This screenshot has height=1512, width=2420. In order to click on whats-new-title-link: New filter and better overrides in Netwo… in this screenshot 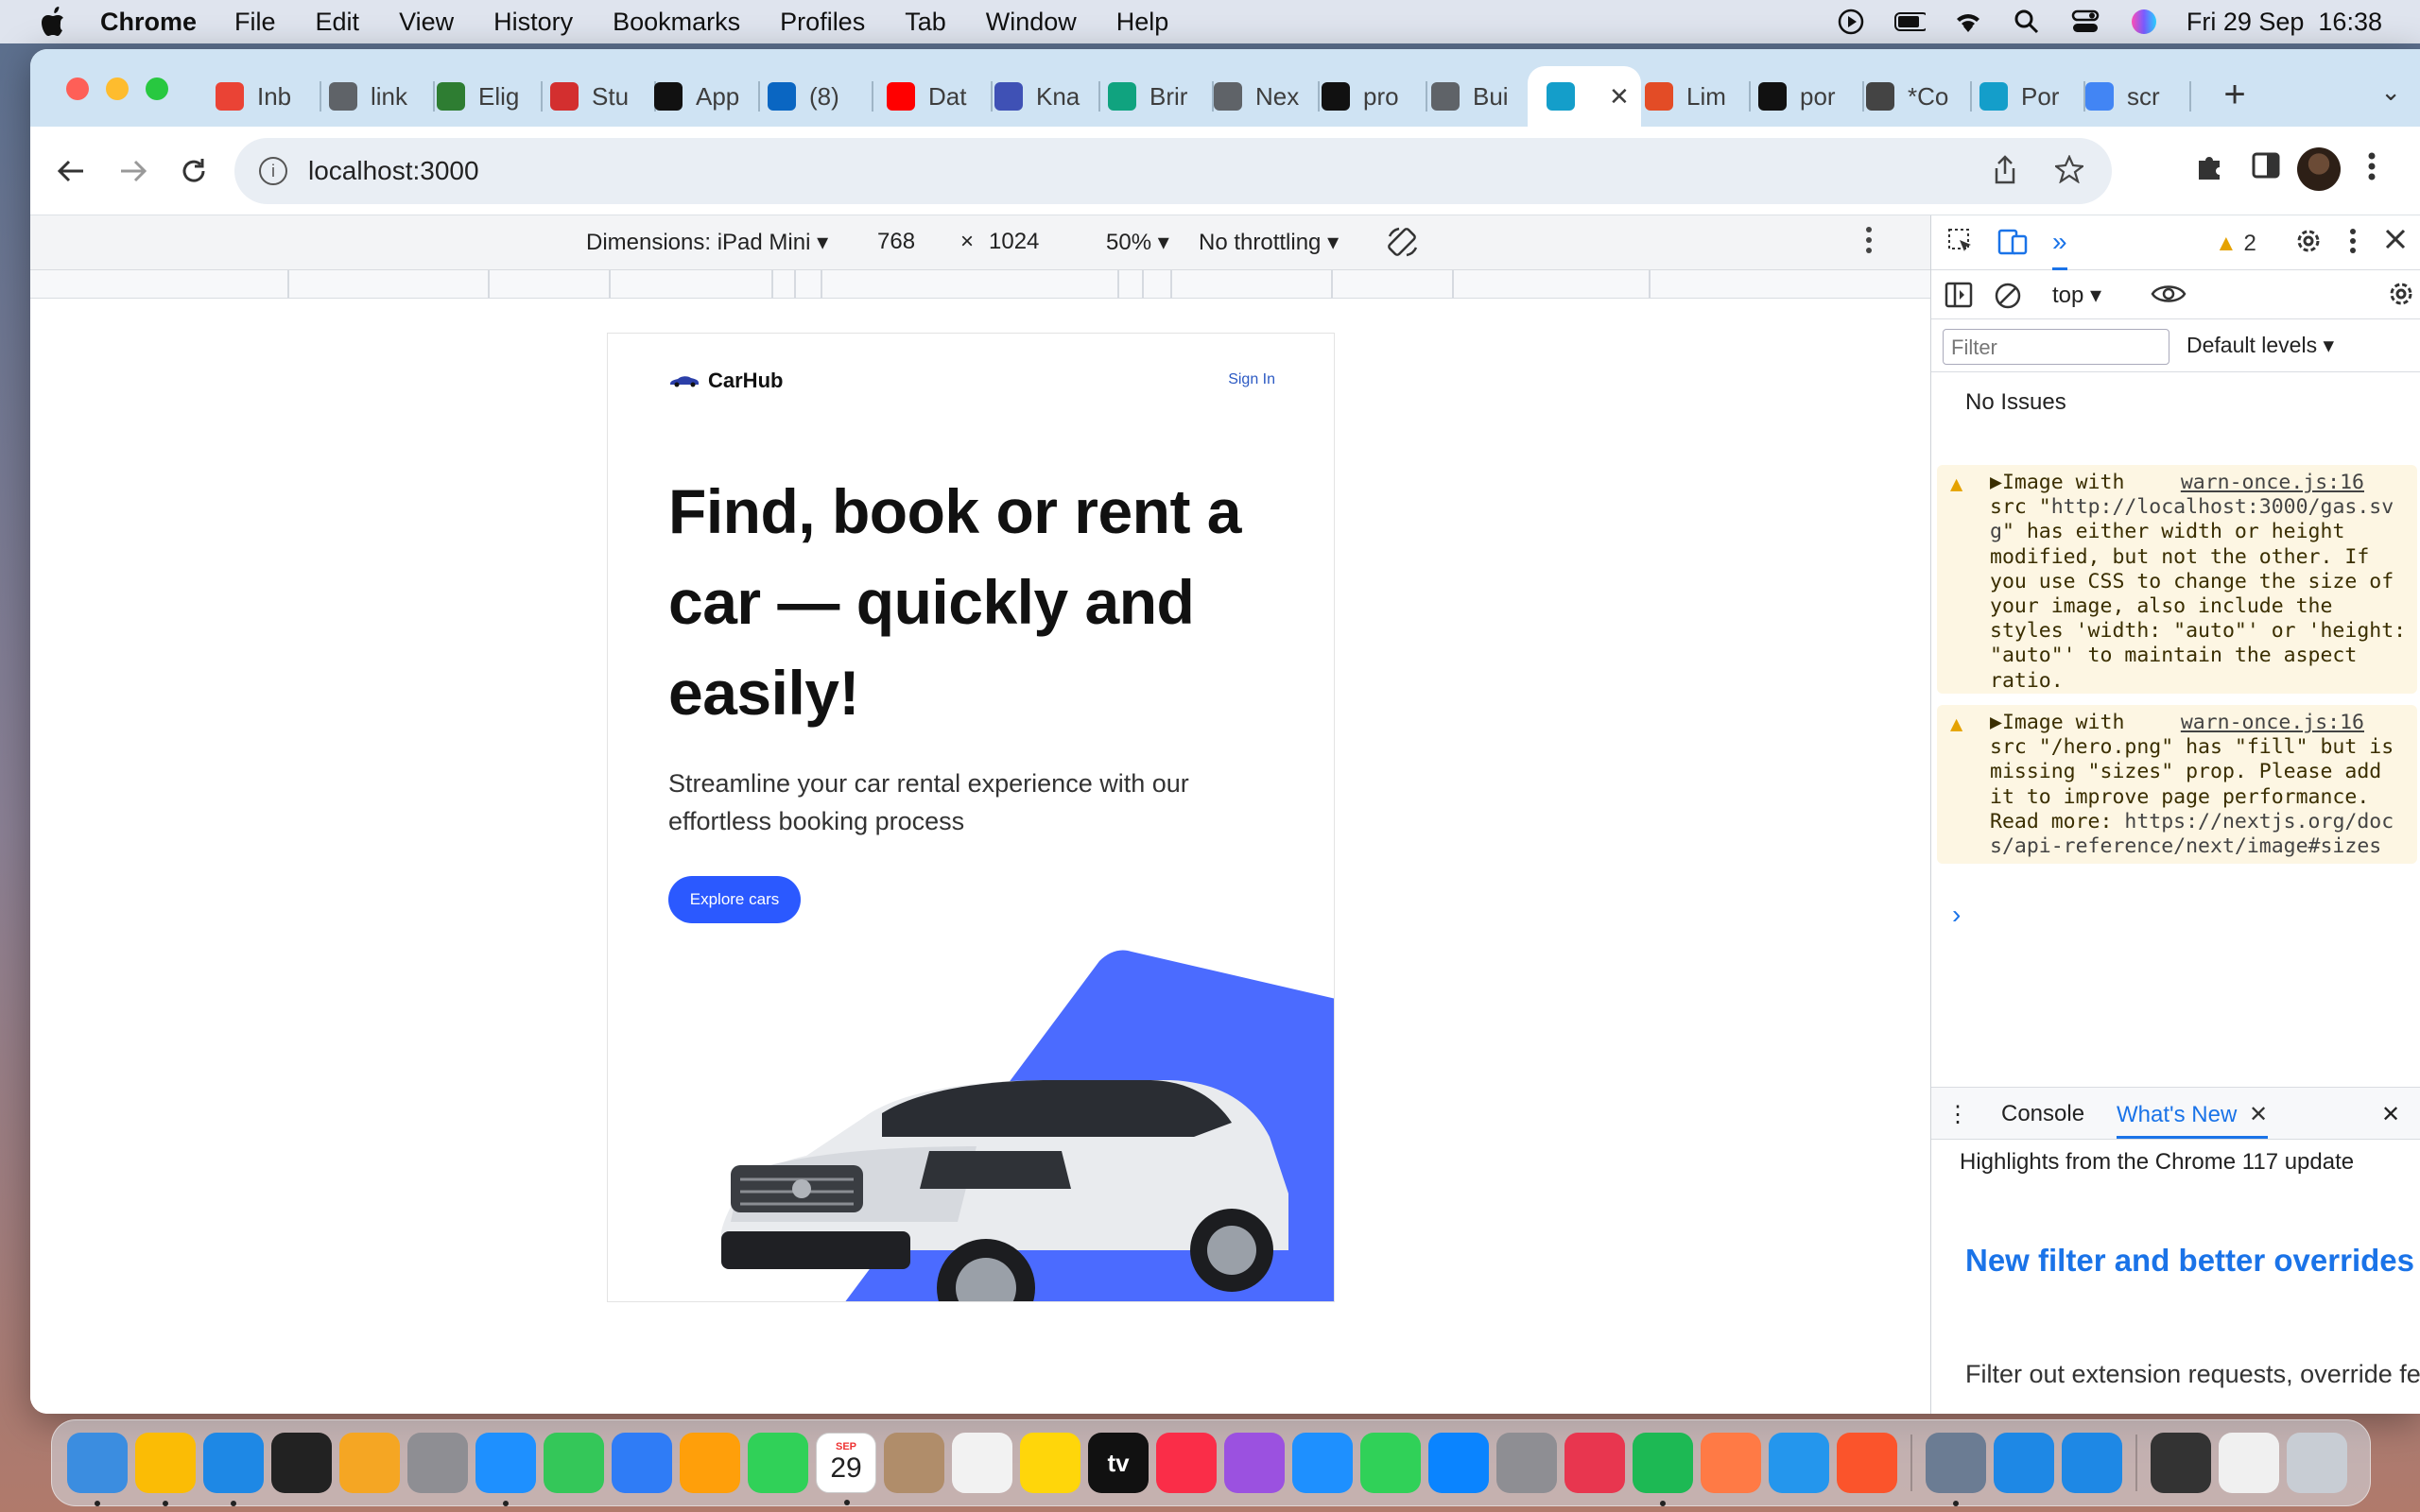, I will do `click(2192, 1261)`.